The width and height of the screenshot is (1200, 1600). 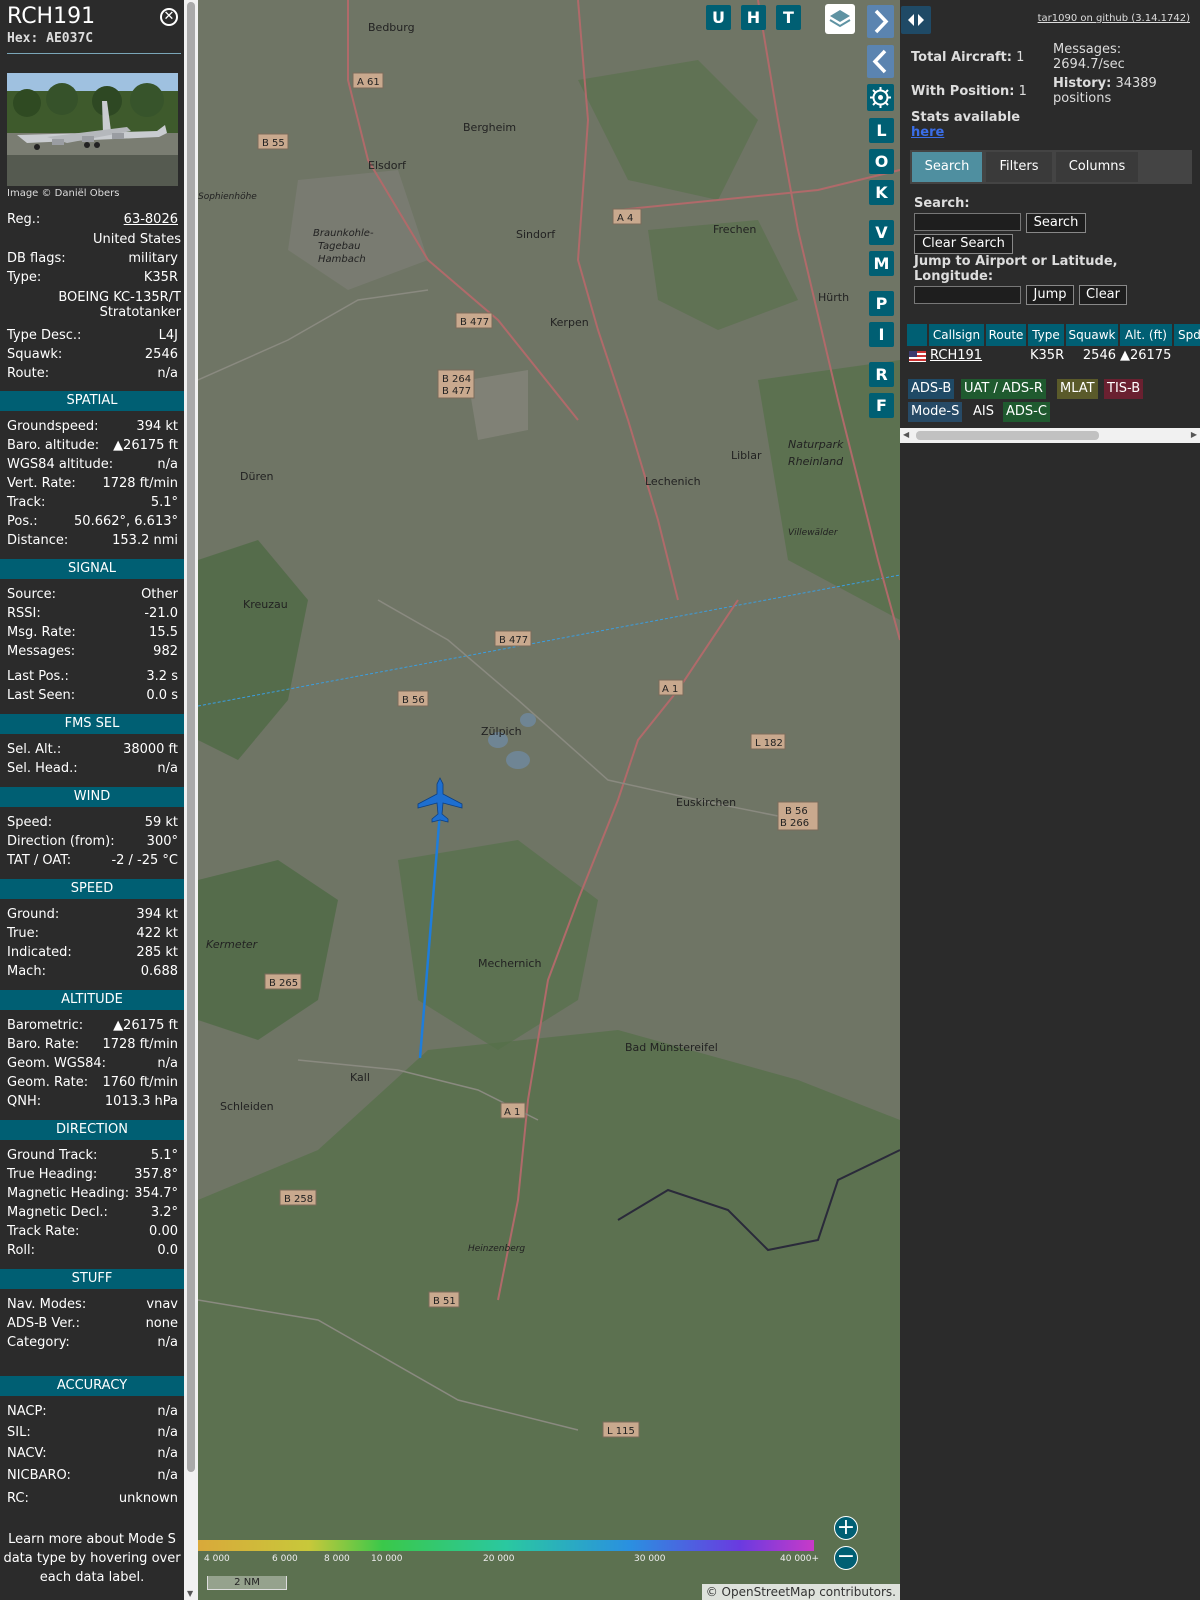 I want to click on expand-right-button, so click(x=880, y=21).